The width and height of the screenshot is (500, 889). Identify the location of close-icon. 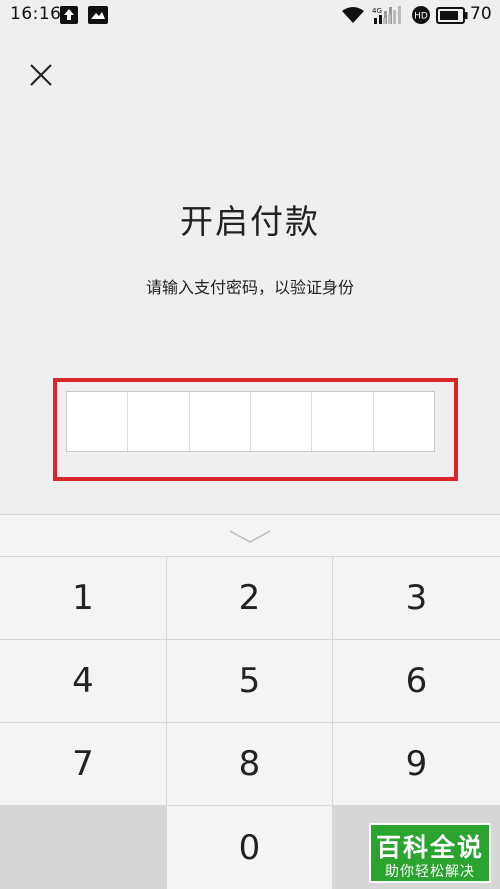
(41, 75).